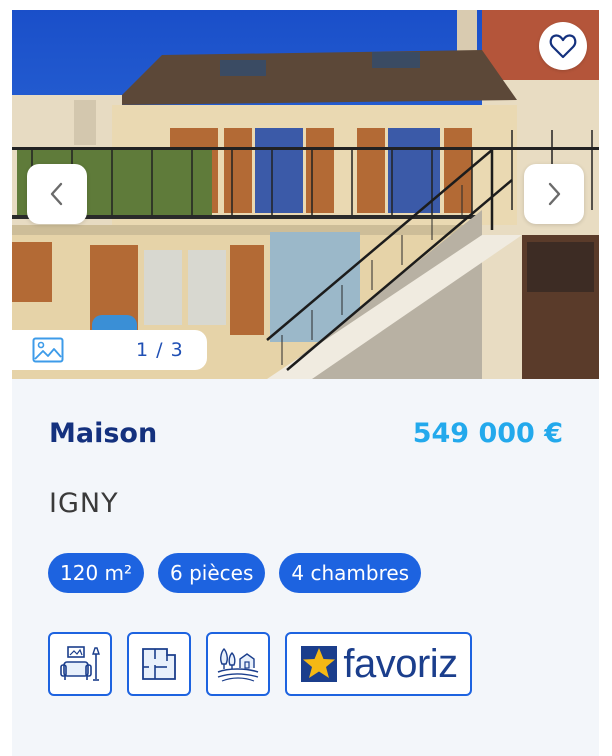  I want to click on favoriz-logo: favoriz, so click(378, 664).